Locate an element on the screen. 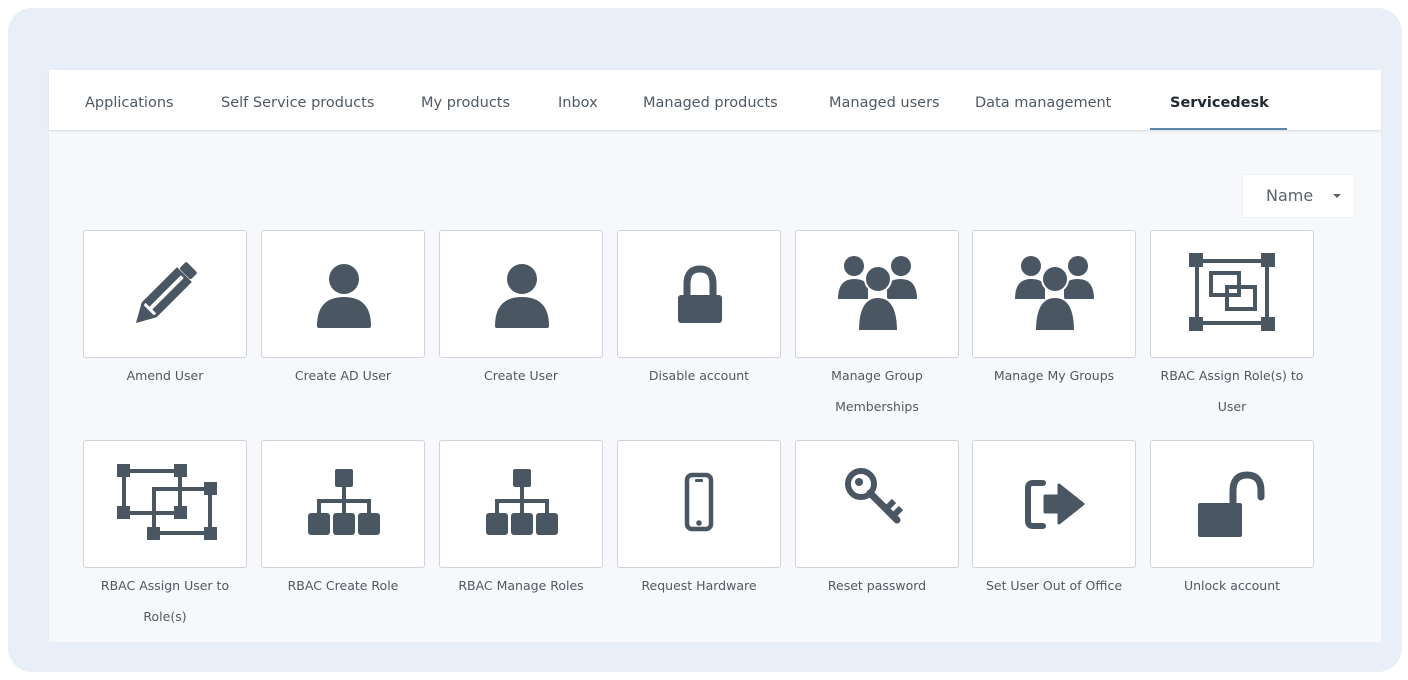 The height and width of the screenshot is (680, 1408). tab-my-products: My products is located at coordinates (465, 100).